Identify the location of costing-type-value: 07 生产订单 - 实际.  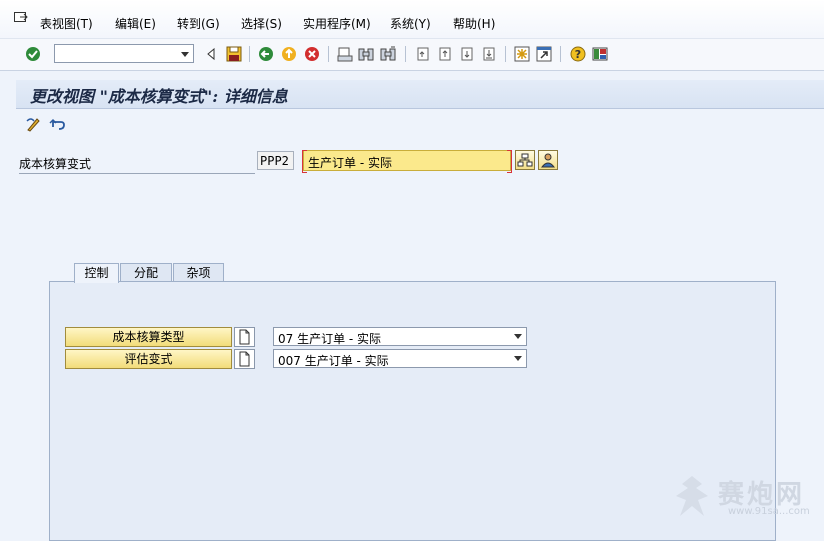
(330, 339).